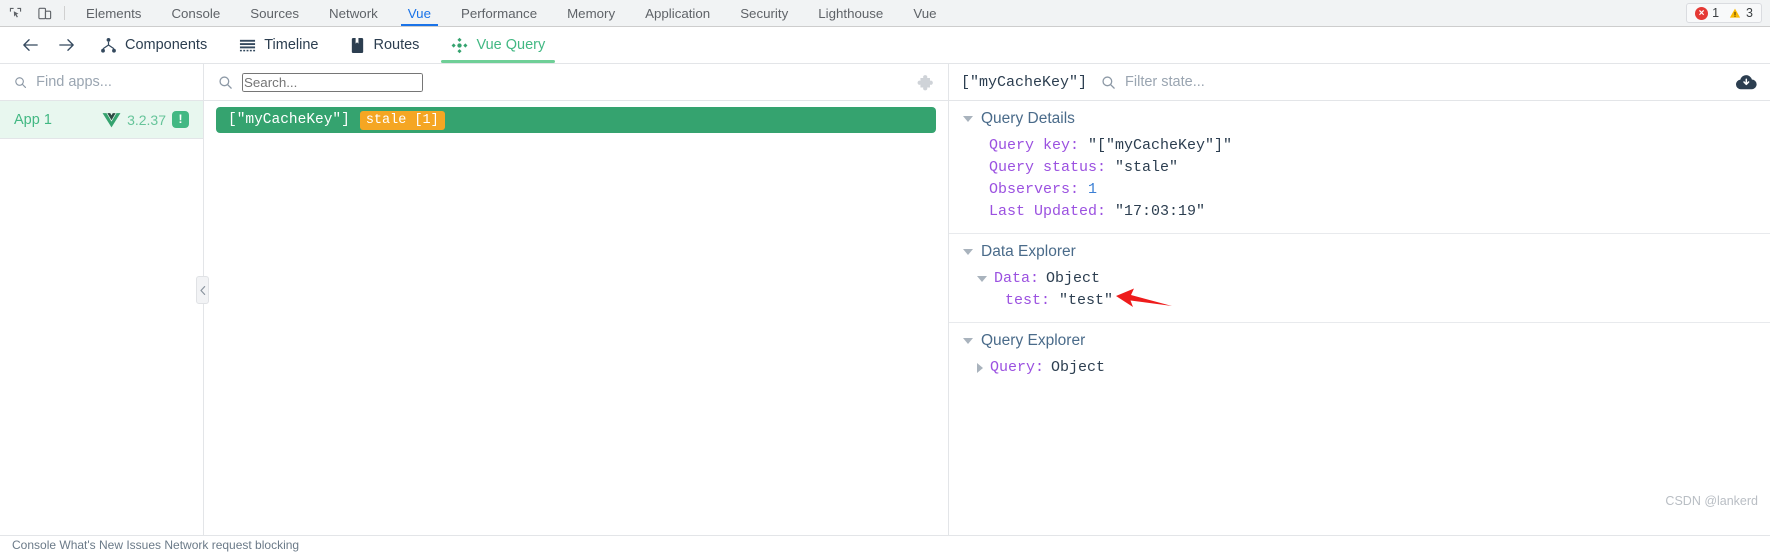 Image resolution: width=1770 pixels, height=555 pixels. I want to click on detail-value: 1, so click(1093, 189).